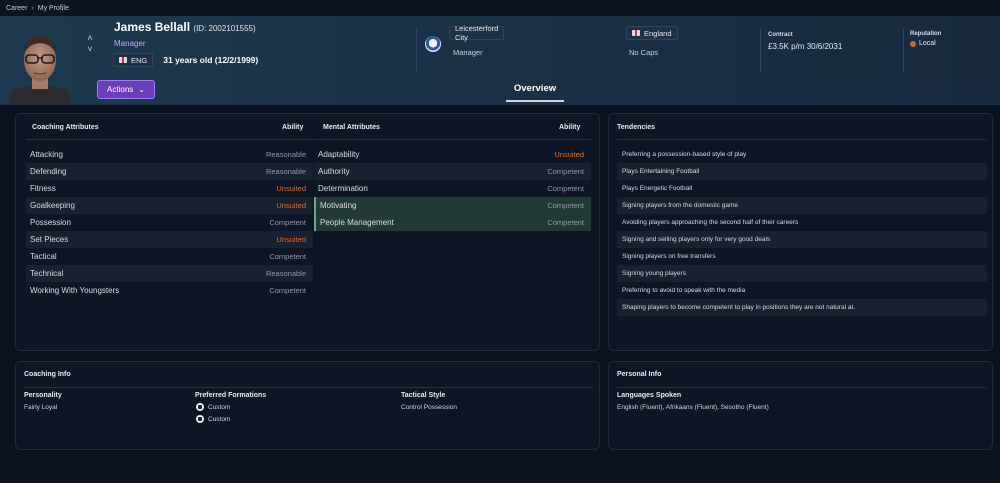  What do you see at coordinates (139, 60) in the screenshot?
I see `nationality-code: ENG` at bounding box center [139, 60].